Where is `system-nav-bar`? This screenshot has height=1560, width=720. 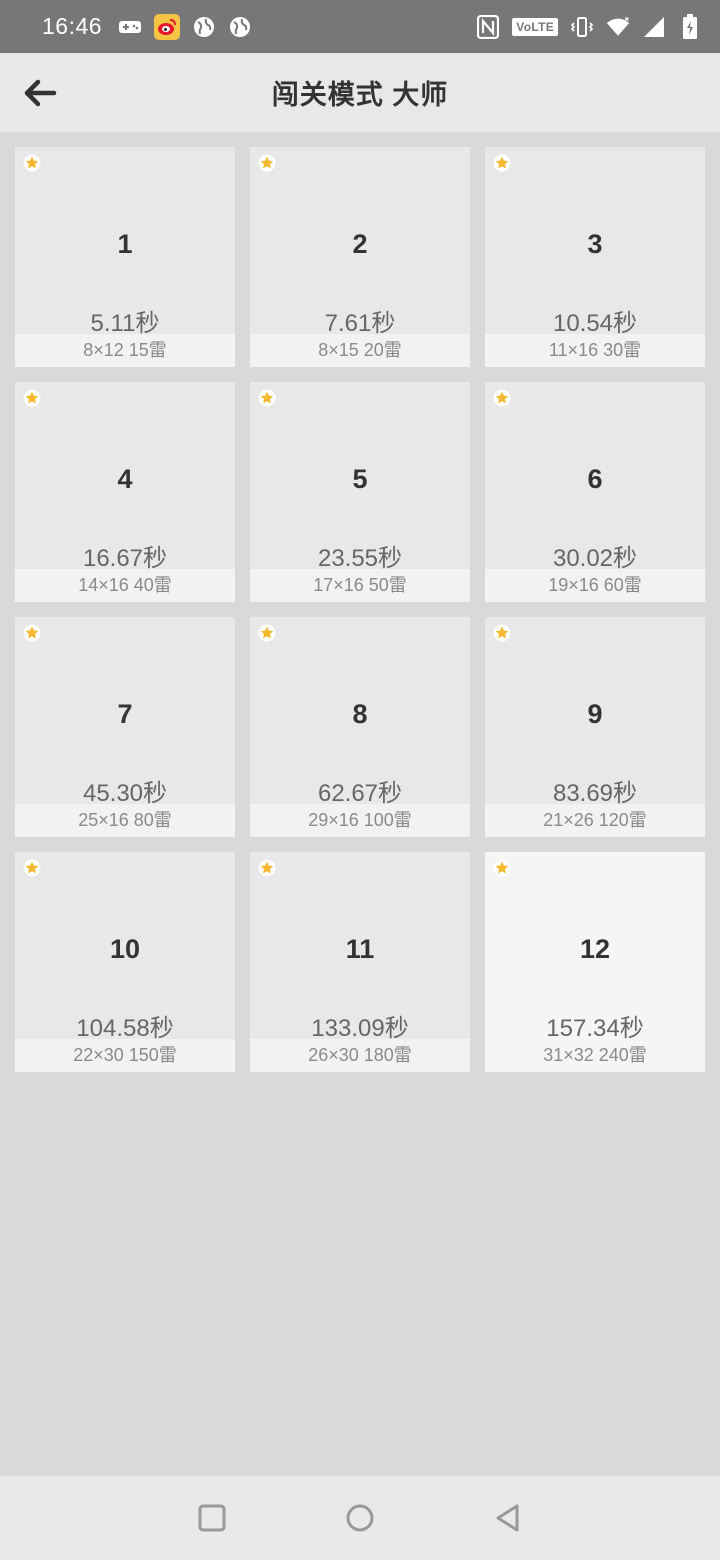 system-nav-bar is located at coordinates (360, 1518).